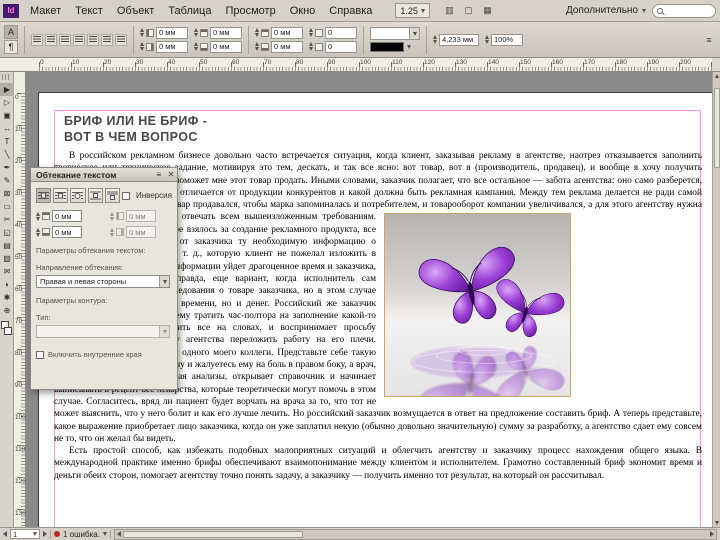  Describe the element at coordinates (89, 10) in the screenshot. I see `menu-item-2: Текст` at that location.